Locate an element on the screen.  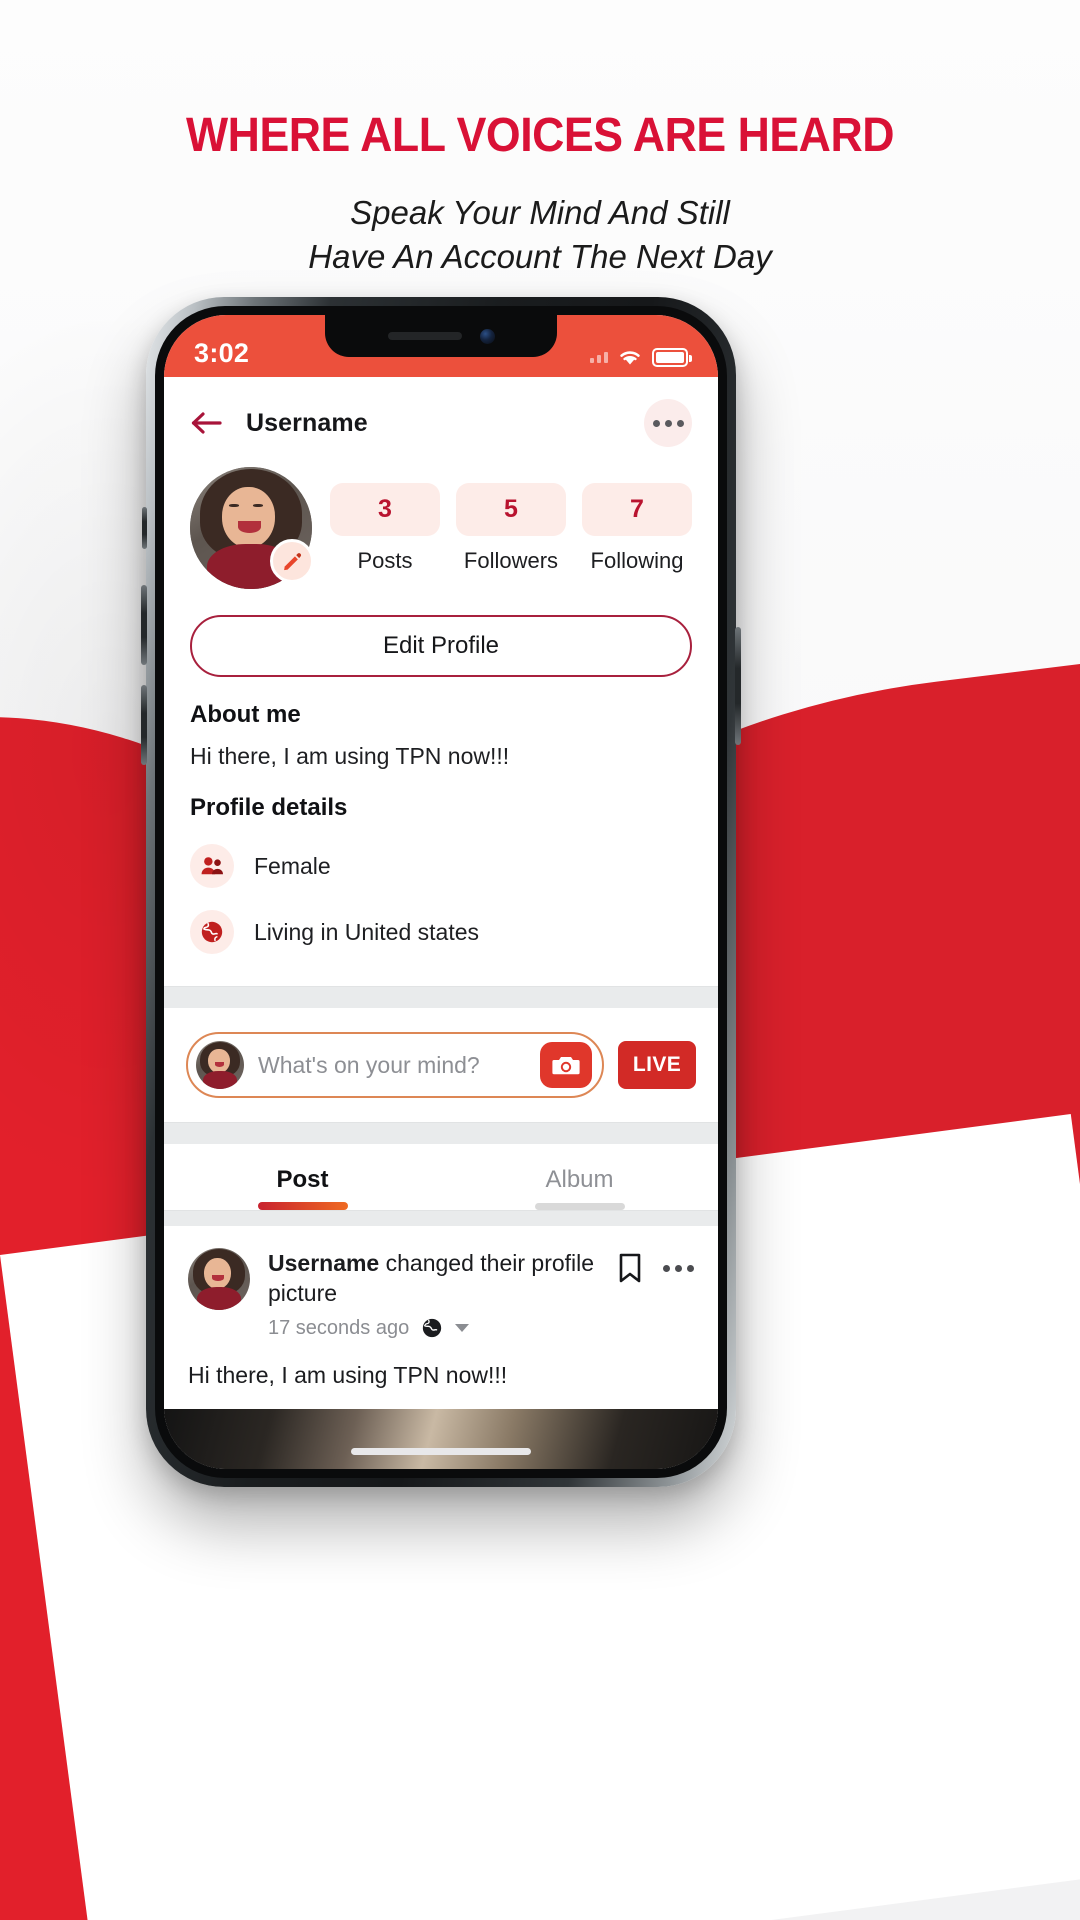
profile-stats: 3 Posts 5 Followers 7 Following is located at coordinates (511, 520).